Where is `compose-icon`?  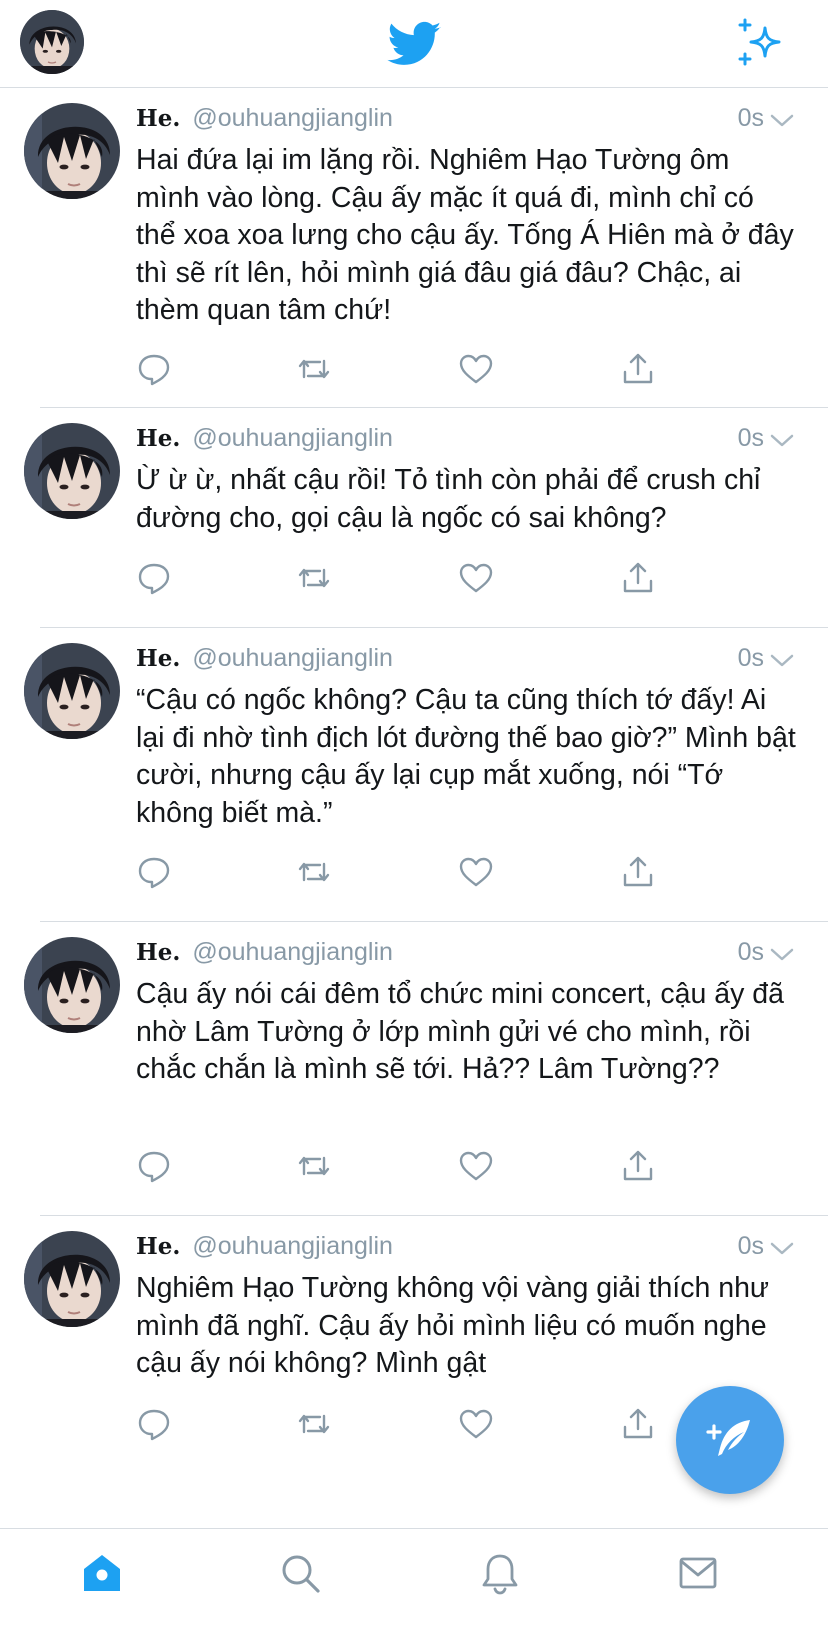
compose-icon is located at coordinates (728, 1438).